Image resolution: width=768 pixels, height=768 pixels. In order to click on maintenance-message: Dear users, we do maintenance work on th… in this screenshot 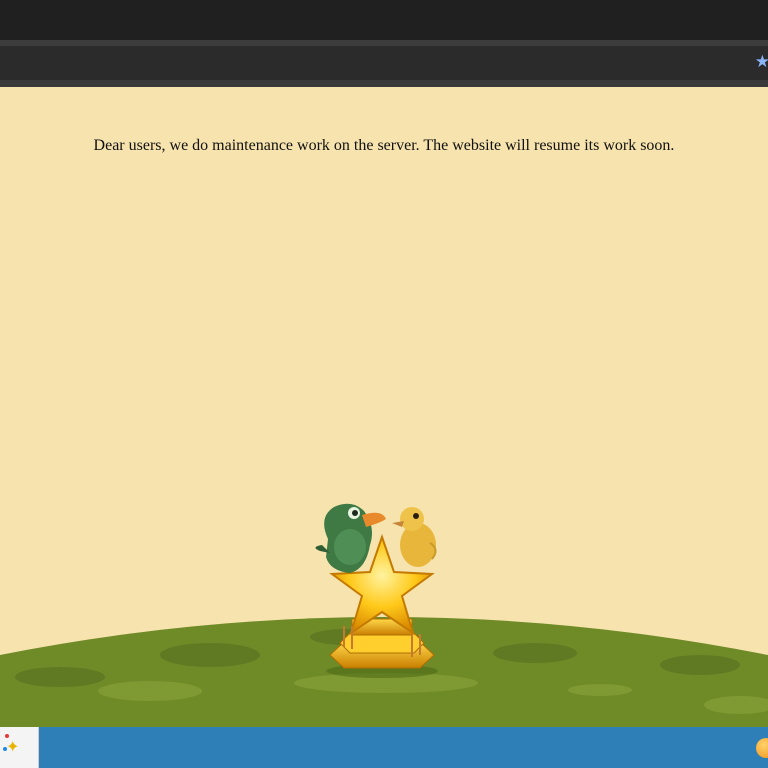, I will do `click(384, 145)`.